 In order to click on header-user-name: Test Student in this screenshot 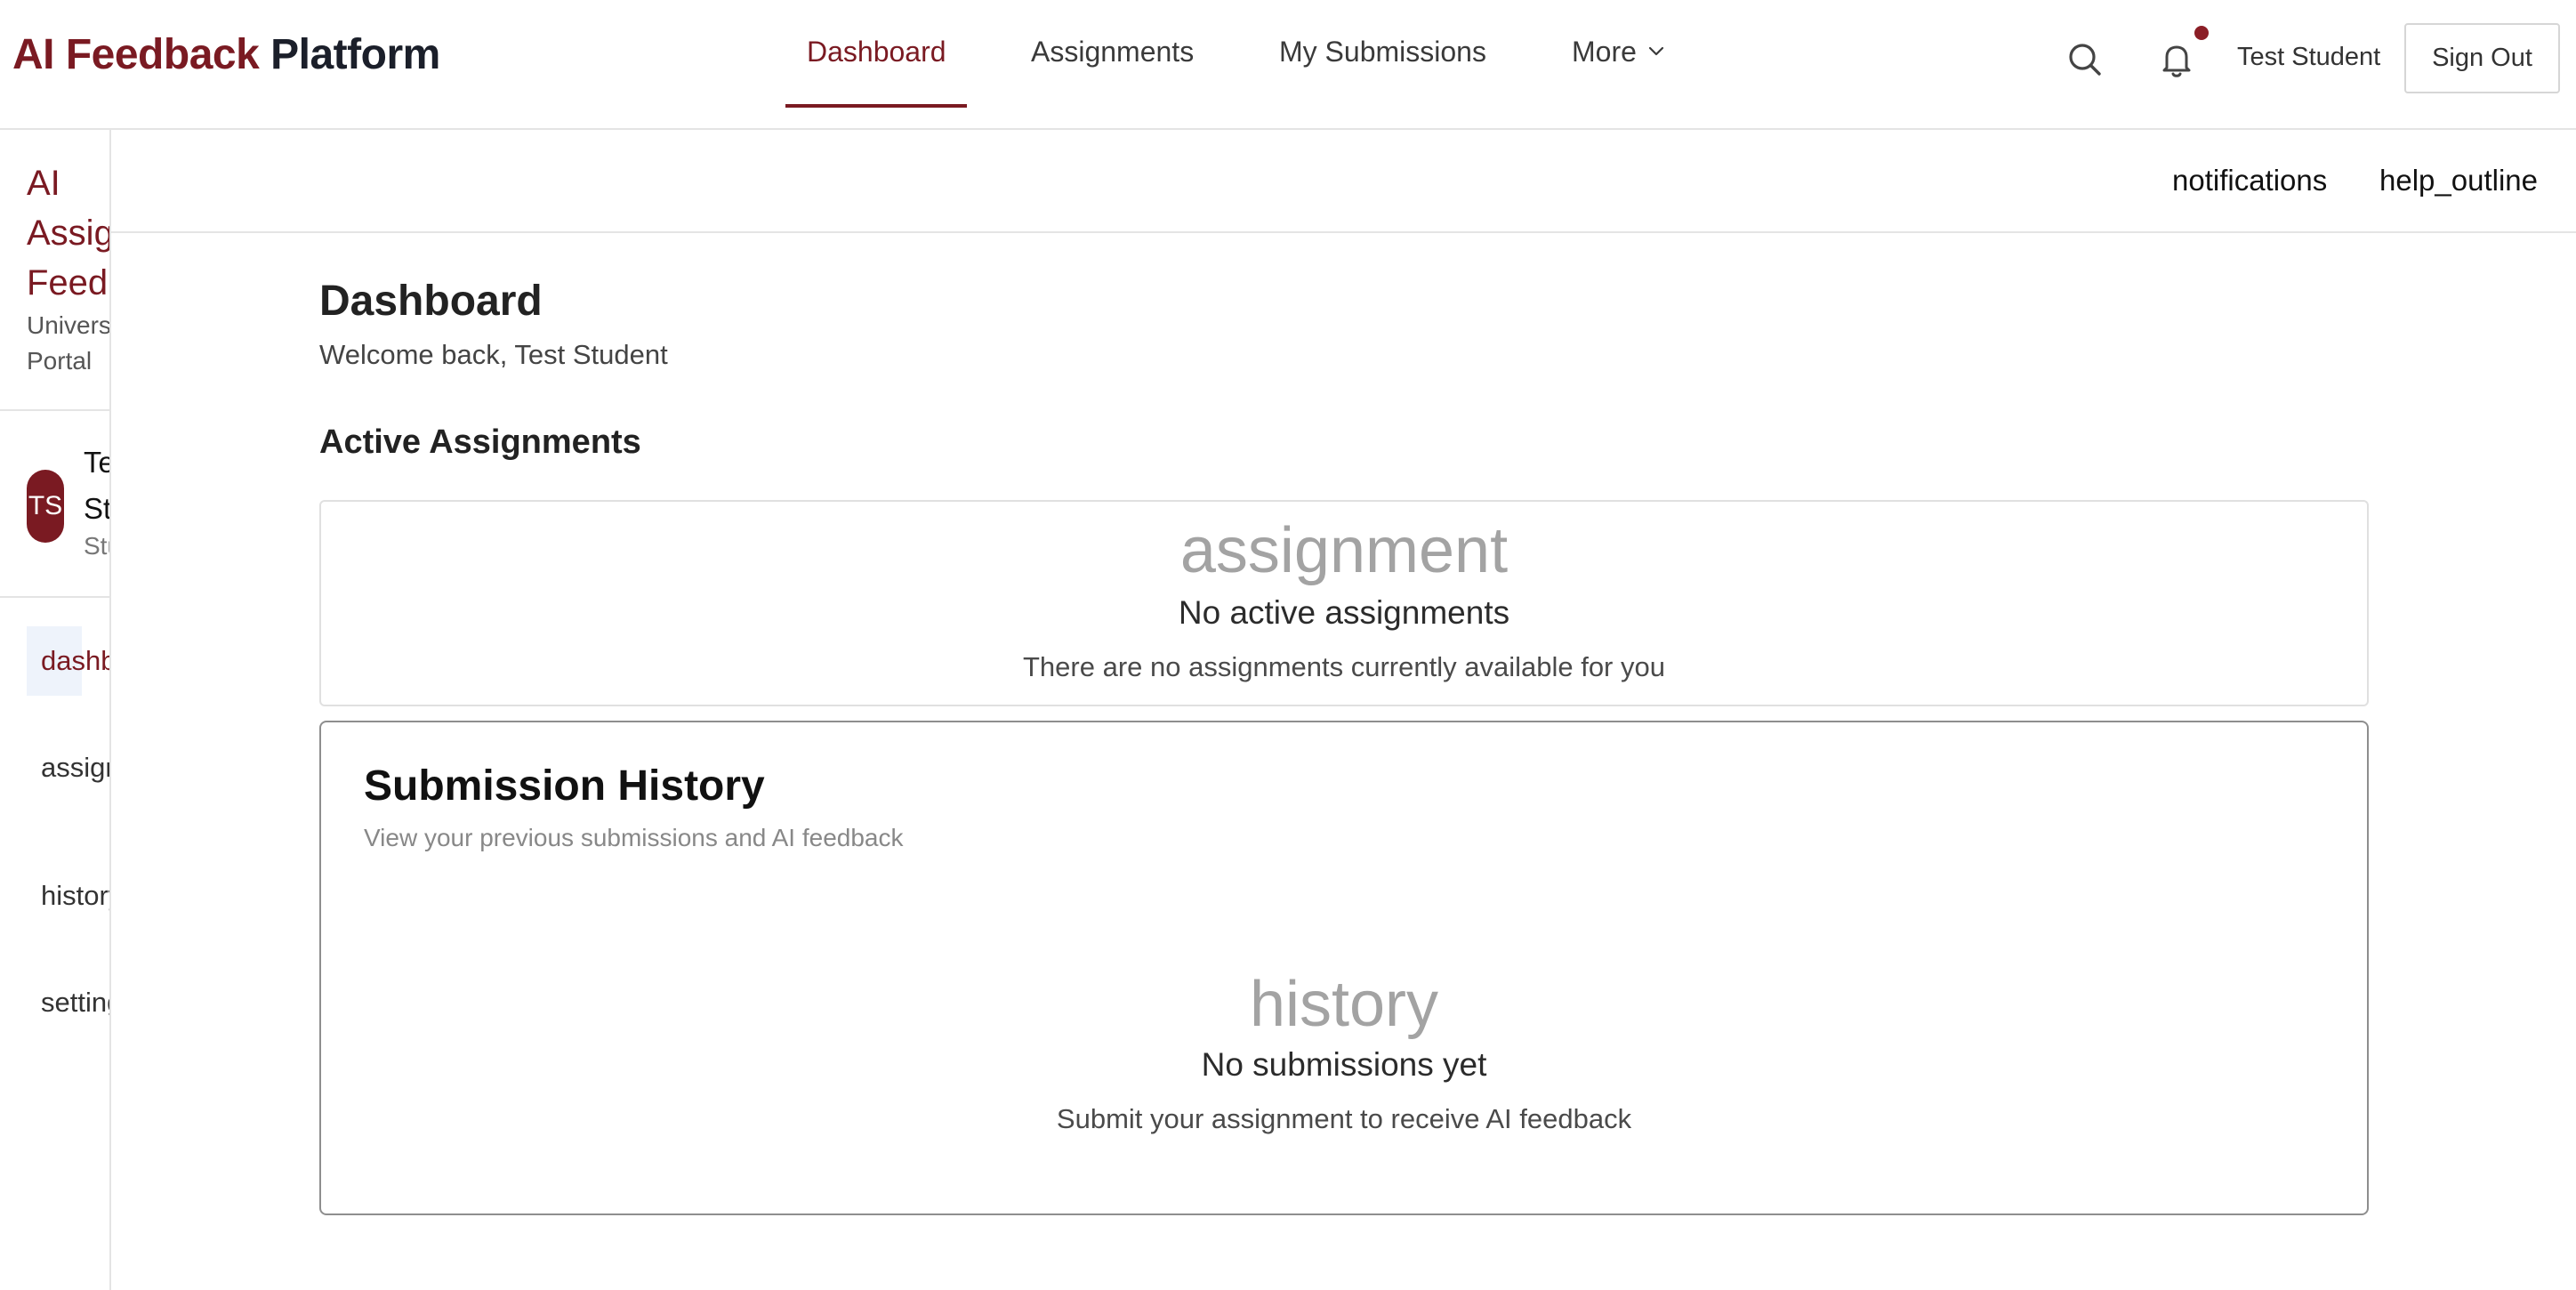, I will do `click(2309, 57)`.